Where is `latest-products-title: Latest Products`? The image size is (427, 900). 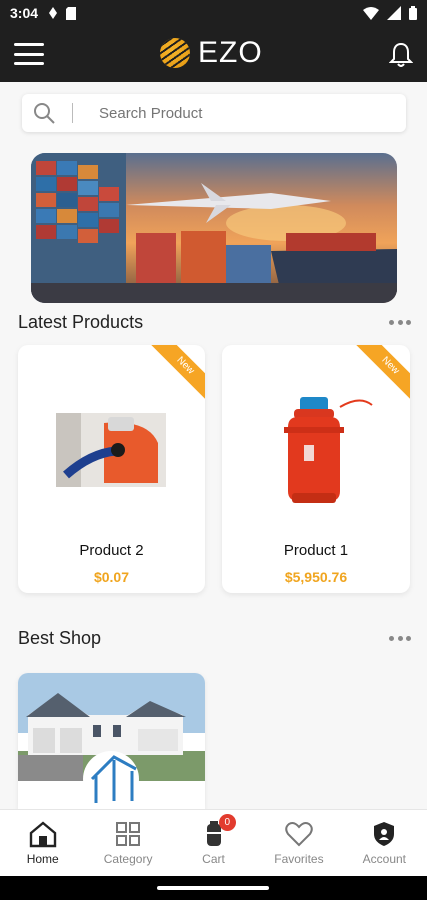 latest-products-title: Latest Products is located at coordinates (81, 322).